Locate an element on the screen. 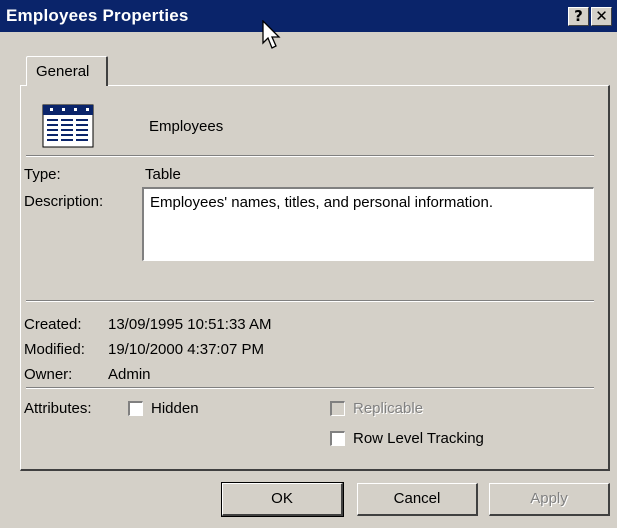 The height and width of the screenshot is (528, 617). created-value: 13/09/1995 10:51:33 AM is located at coordinates (190, 324).